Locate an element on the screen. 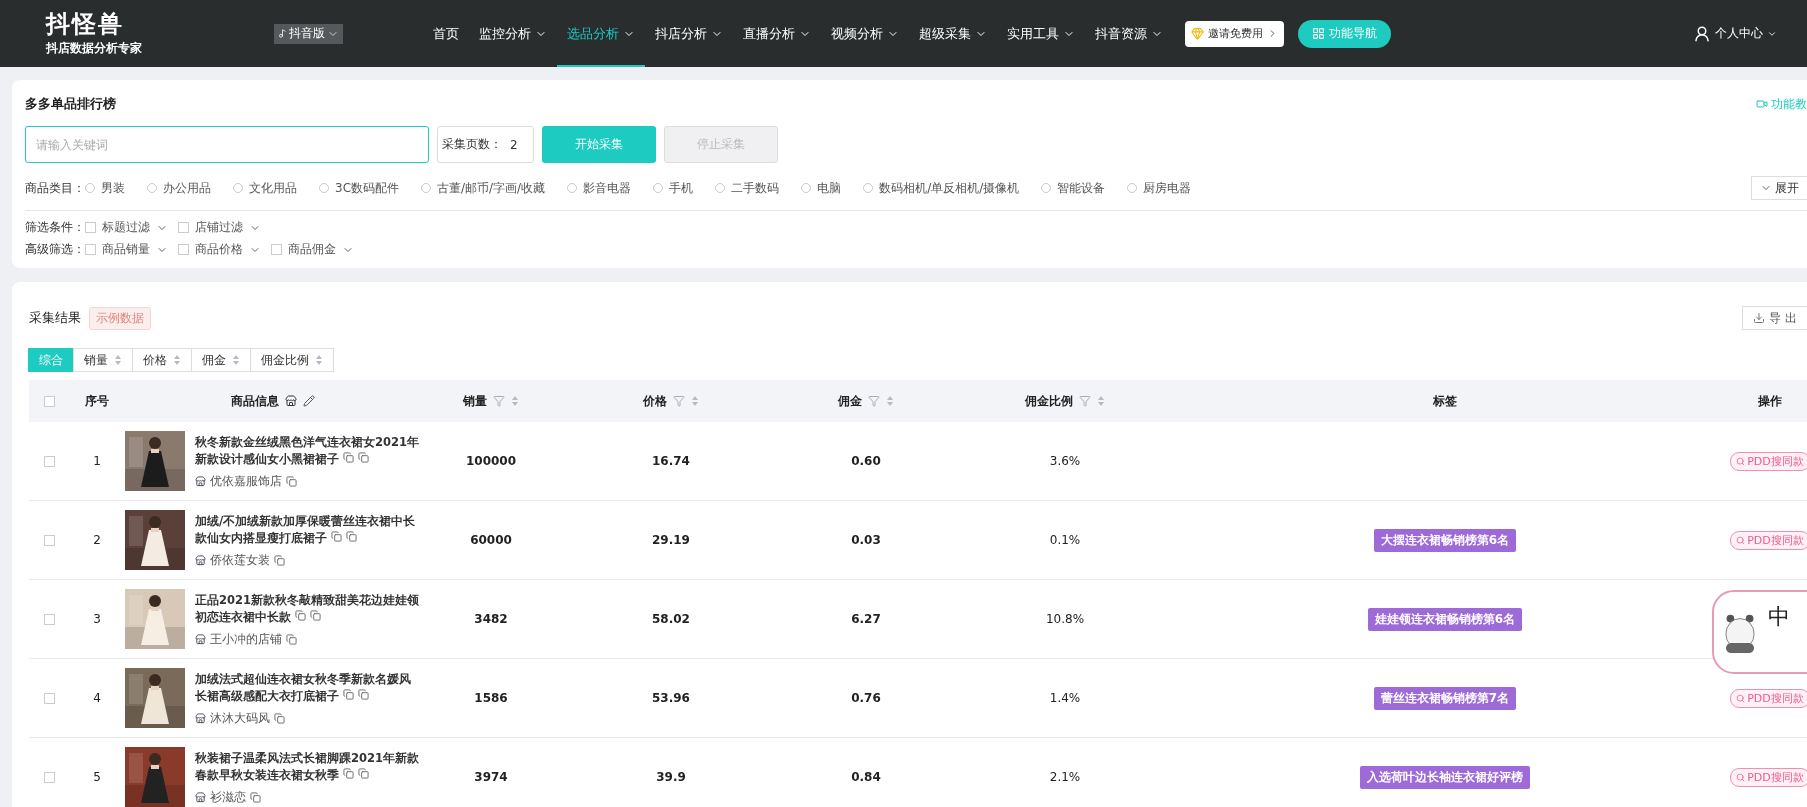 This screenshot has height=807, width=1807. commission-value: 6.27 is located at coordinates (866, 619).